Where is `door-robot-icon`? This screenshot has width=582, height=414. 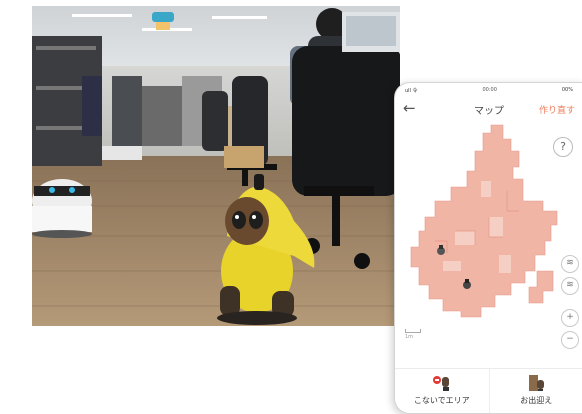 door-robot-icon is located at coordinates (536, 383).